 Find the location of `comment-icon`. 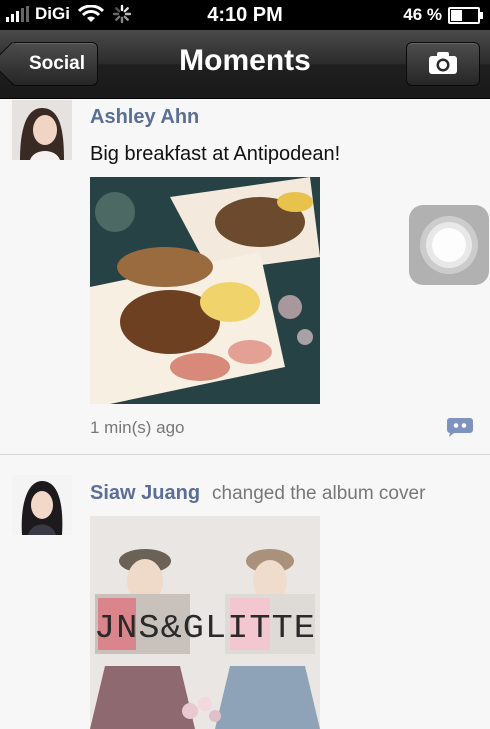

comment-icon is located at coordinates (460, 427).